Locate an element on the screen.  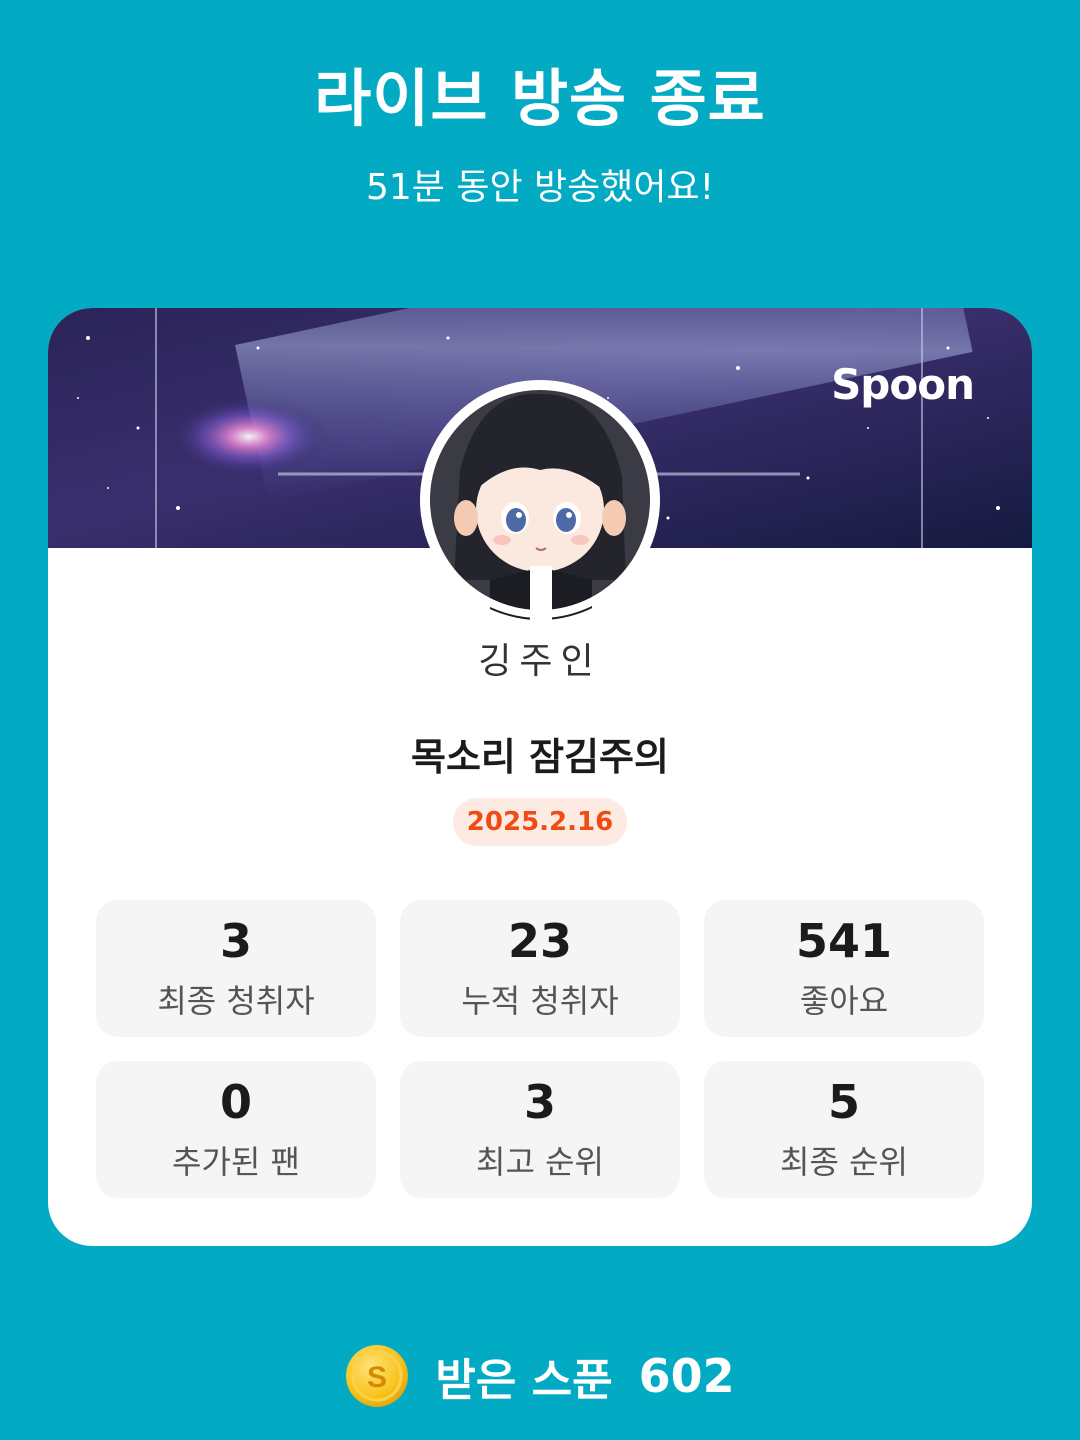
stat-highest-rank: 3 최고 순위 is located at coordinates (540, 1129).